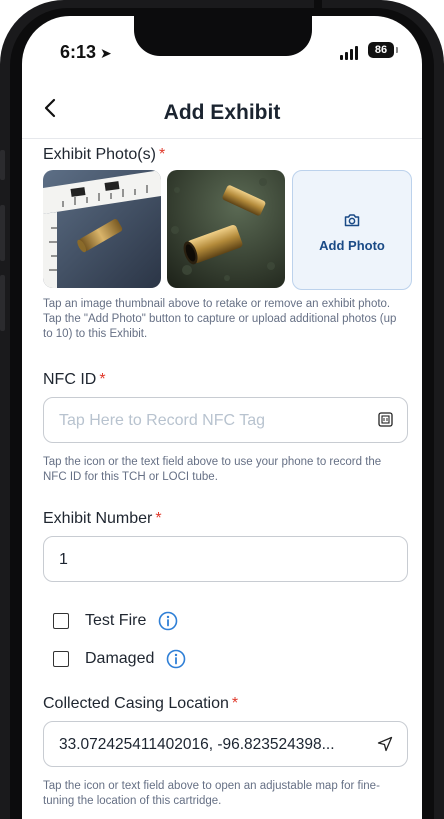 This screenshot has height=819, width=444. I want to click on status-time-text: 6:13, so click(78, 52).